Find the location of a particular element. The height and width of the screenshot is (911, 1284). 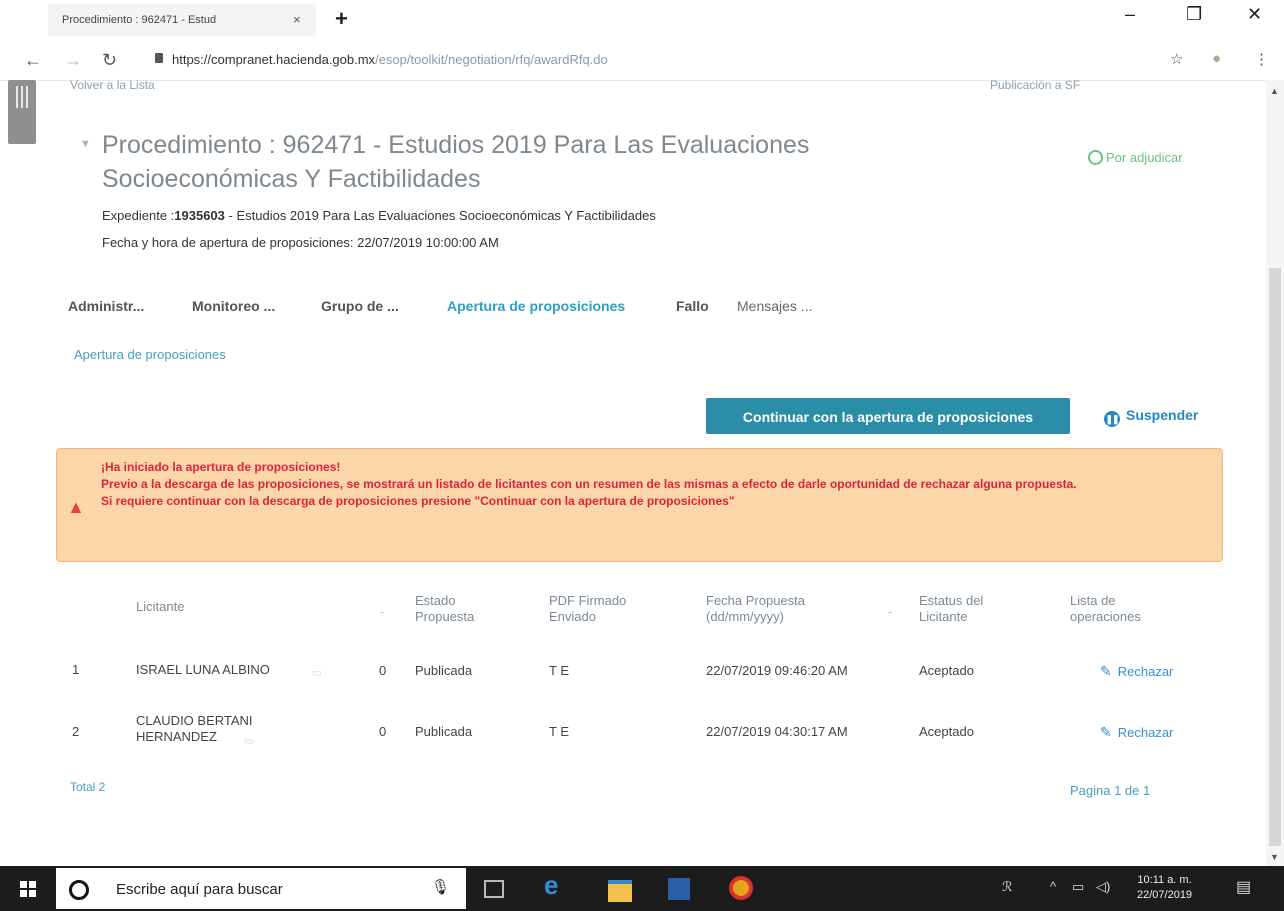

tray-chevron-icon: ^ is located at coordinates (1053, 886).